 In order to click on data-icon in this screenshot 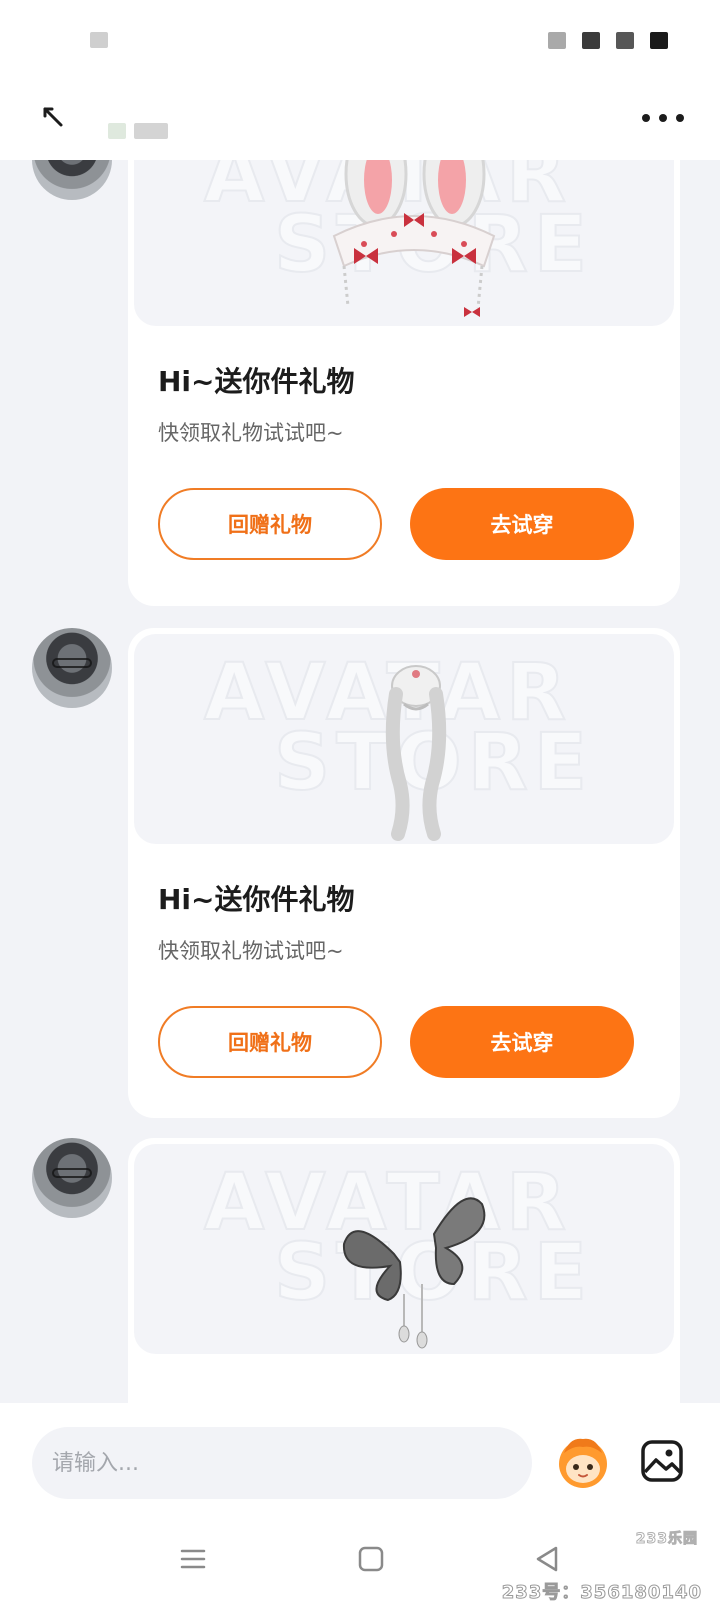, I will do `click(625, 40)`.